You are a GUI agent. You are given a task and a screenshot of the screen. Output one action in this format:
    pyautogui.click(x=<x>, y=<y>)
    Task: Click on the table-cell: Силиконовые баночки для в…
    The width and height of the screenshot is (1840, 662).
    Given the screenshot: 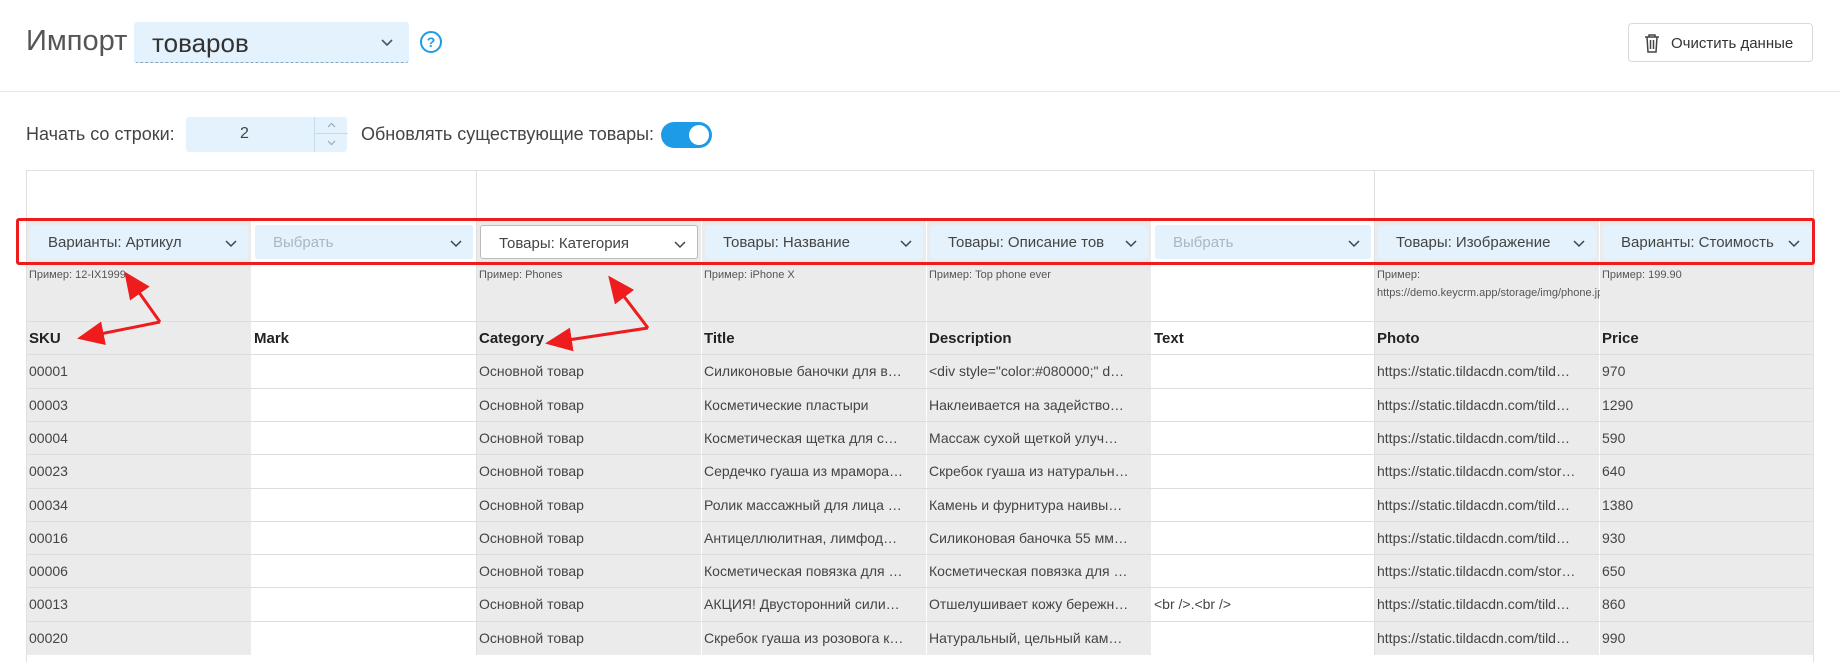 What is the action you would take?
    pyautogui.click(x=814, y=372)
    